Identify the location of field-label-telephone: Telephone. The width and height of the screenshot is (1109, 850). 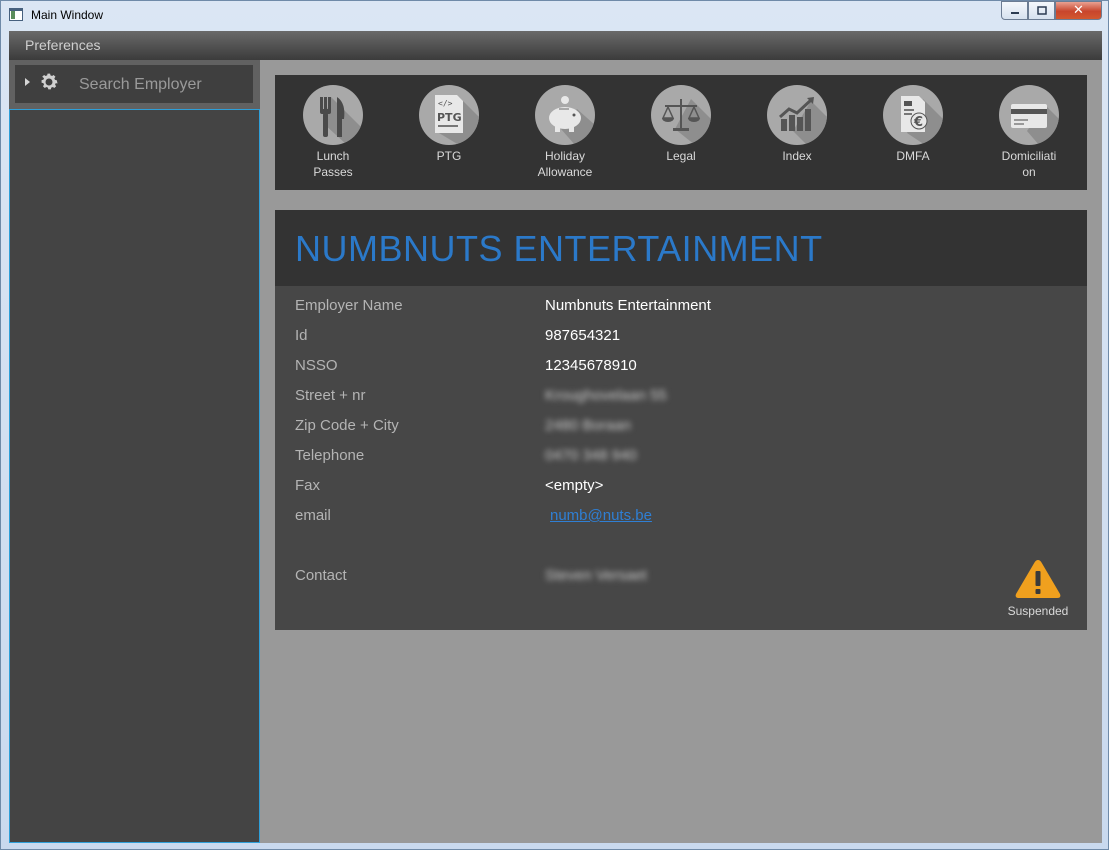
(330, 455).